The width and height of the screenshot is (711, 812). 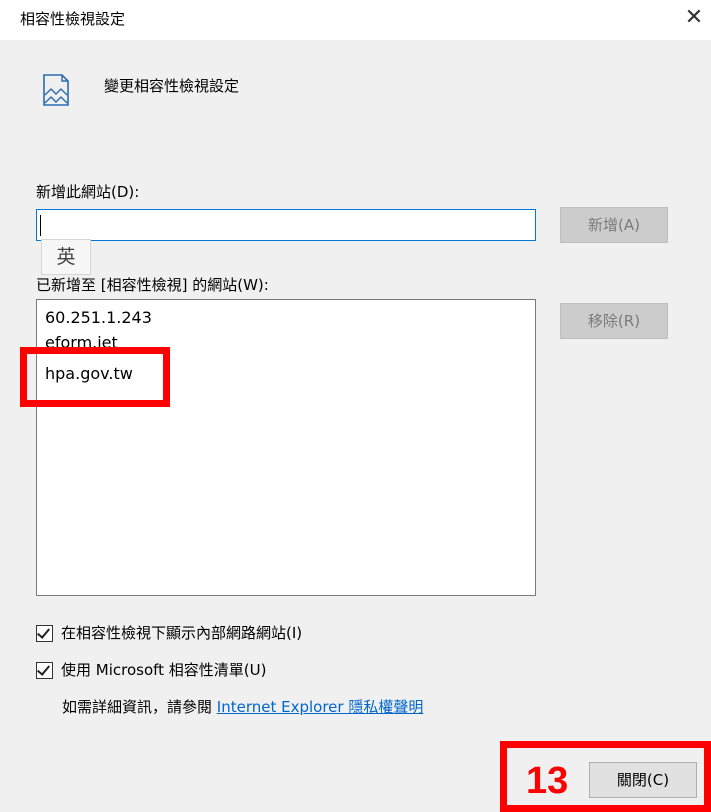 I want to click on list-item: 60.251.1.243, so click(x=98, y=317).